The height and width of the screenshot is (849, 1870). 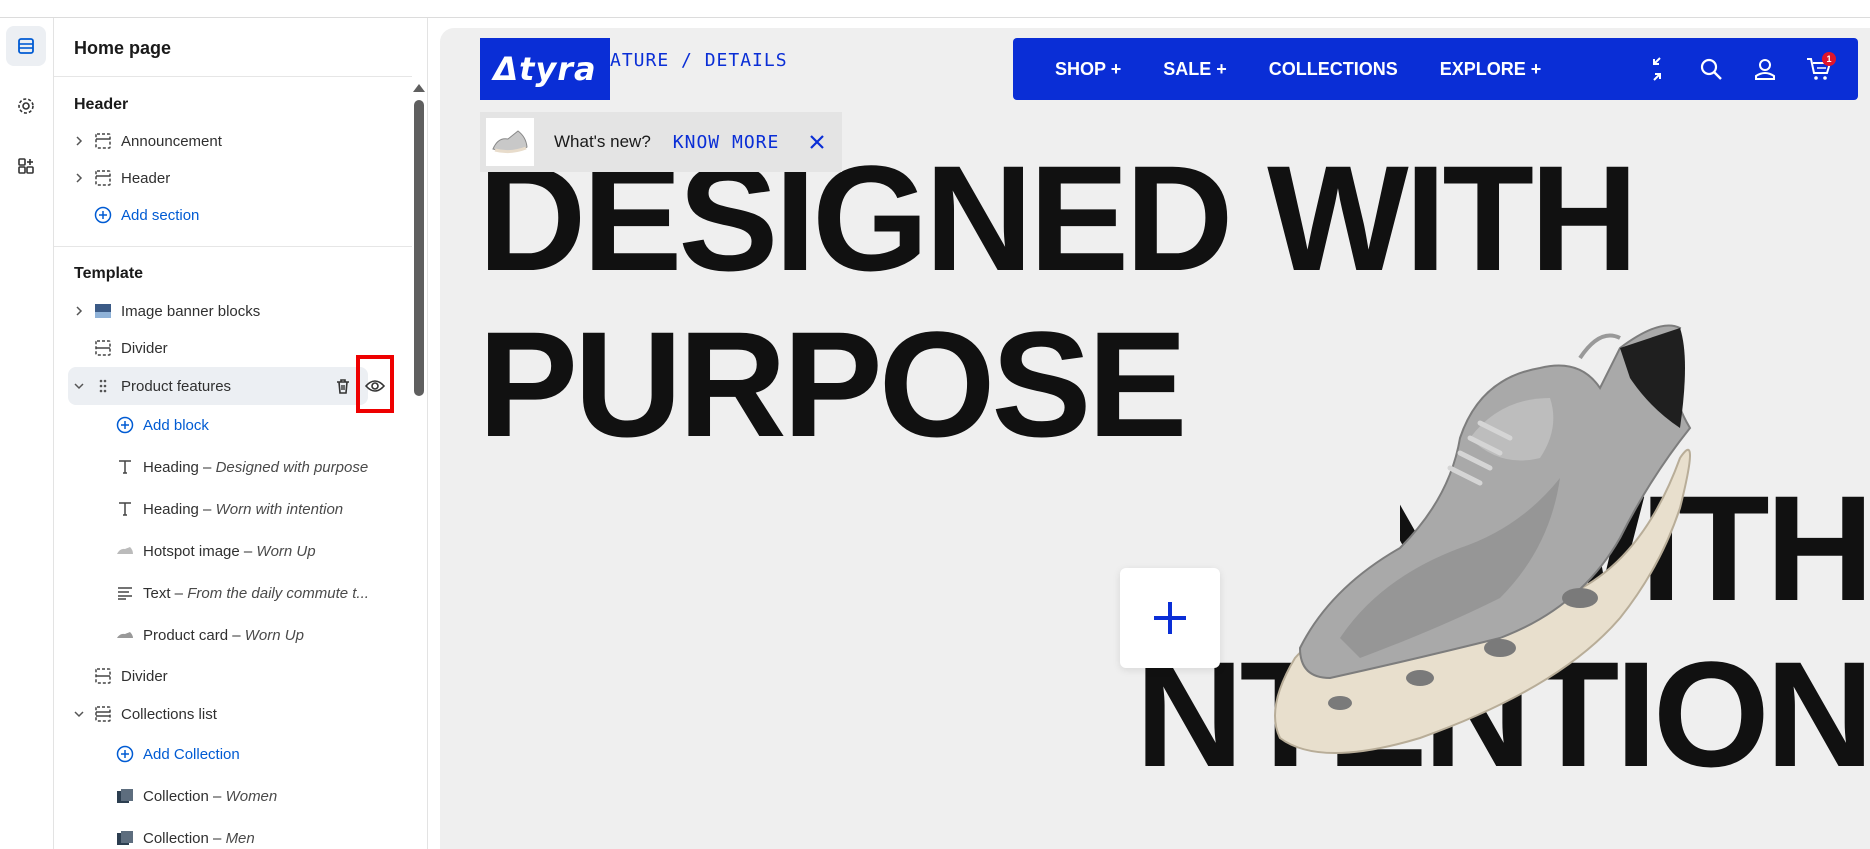 I want to click on nav-shop: SHOP +, so click(x=1088, y=69).